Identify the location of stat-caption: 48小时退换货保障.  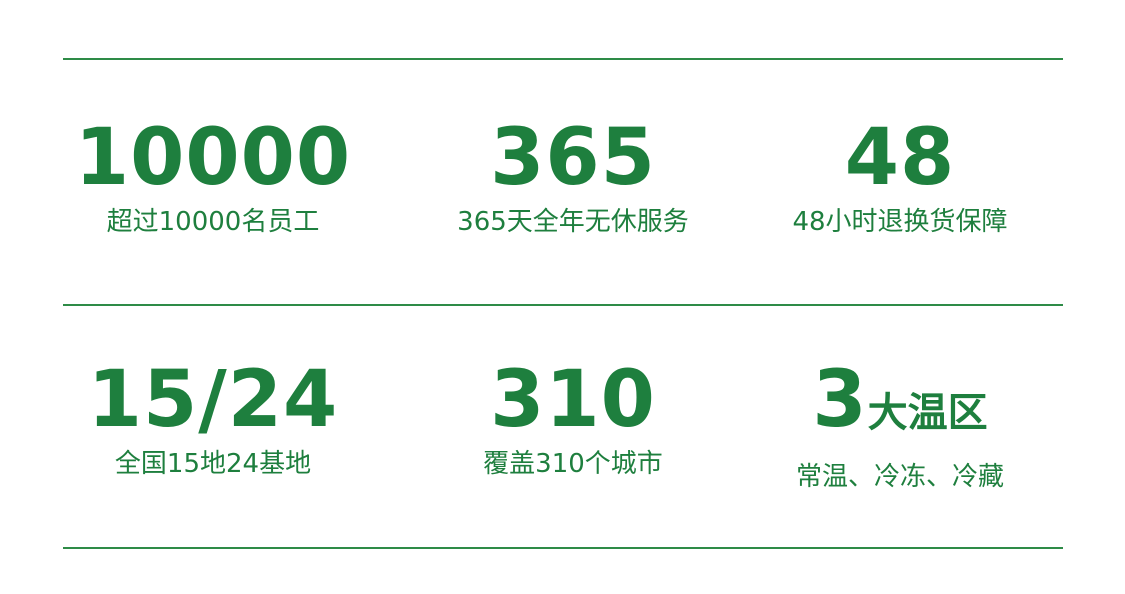
(900, 222).